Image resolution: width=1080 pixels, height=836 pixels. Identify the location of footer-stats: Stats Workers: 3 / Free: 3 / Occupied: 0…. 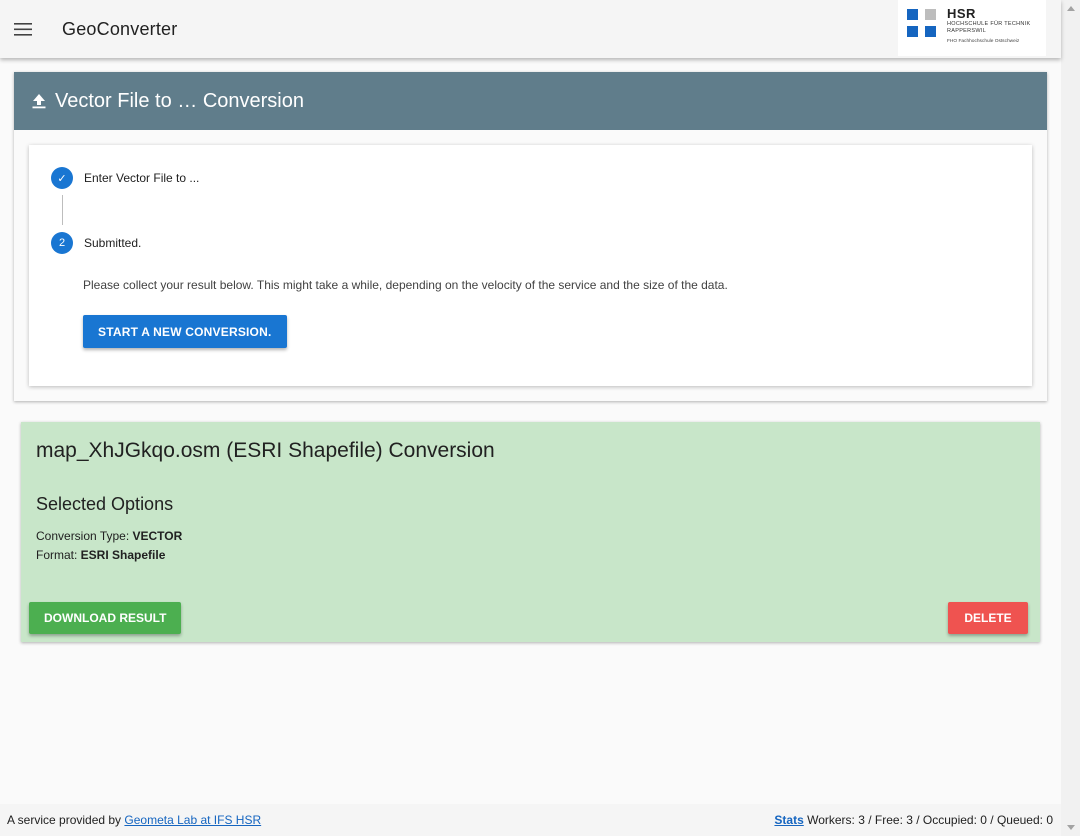
(913, 820).